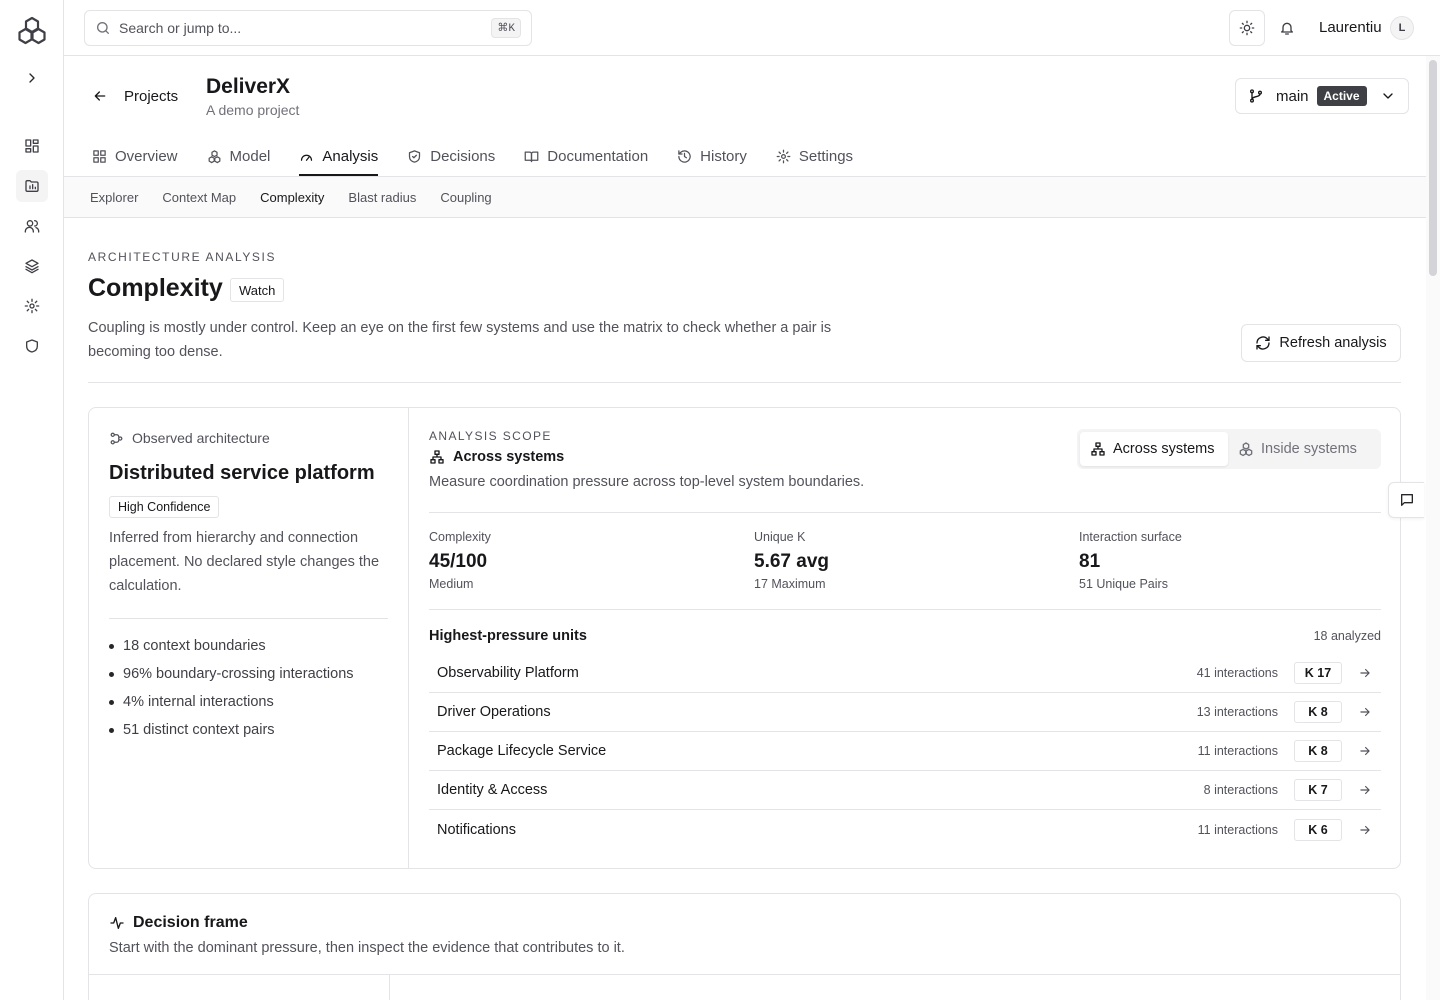 The height and width of the screenshot is (1000, 1440). I want to click on subtab-explorer: Explorer, so click(114, 197).